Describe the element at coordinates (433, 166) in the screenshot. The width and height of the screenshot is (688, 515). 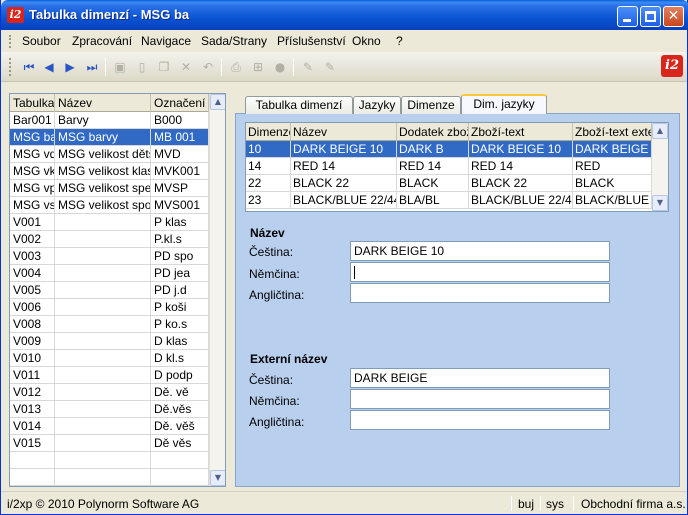
I see `cell-dodatek: RED 14` at that location.